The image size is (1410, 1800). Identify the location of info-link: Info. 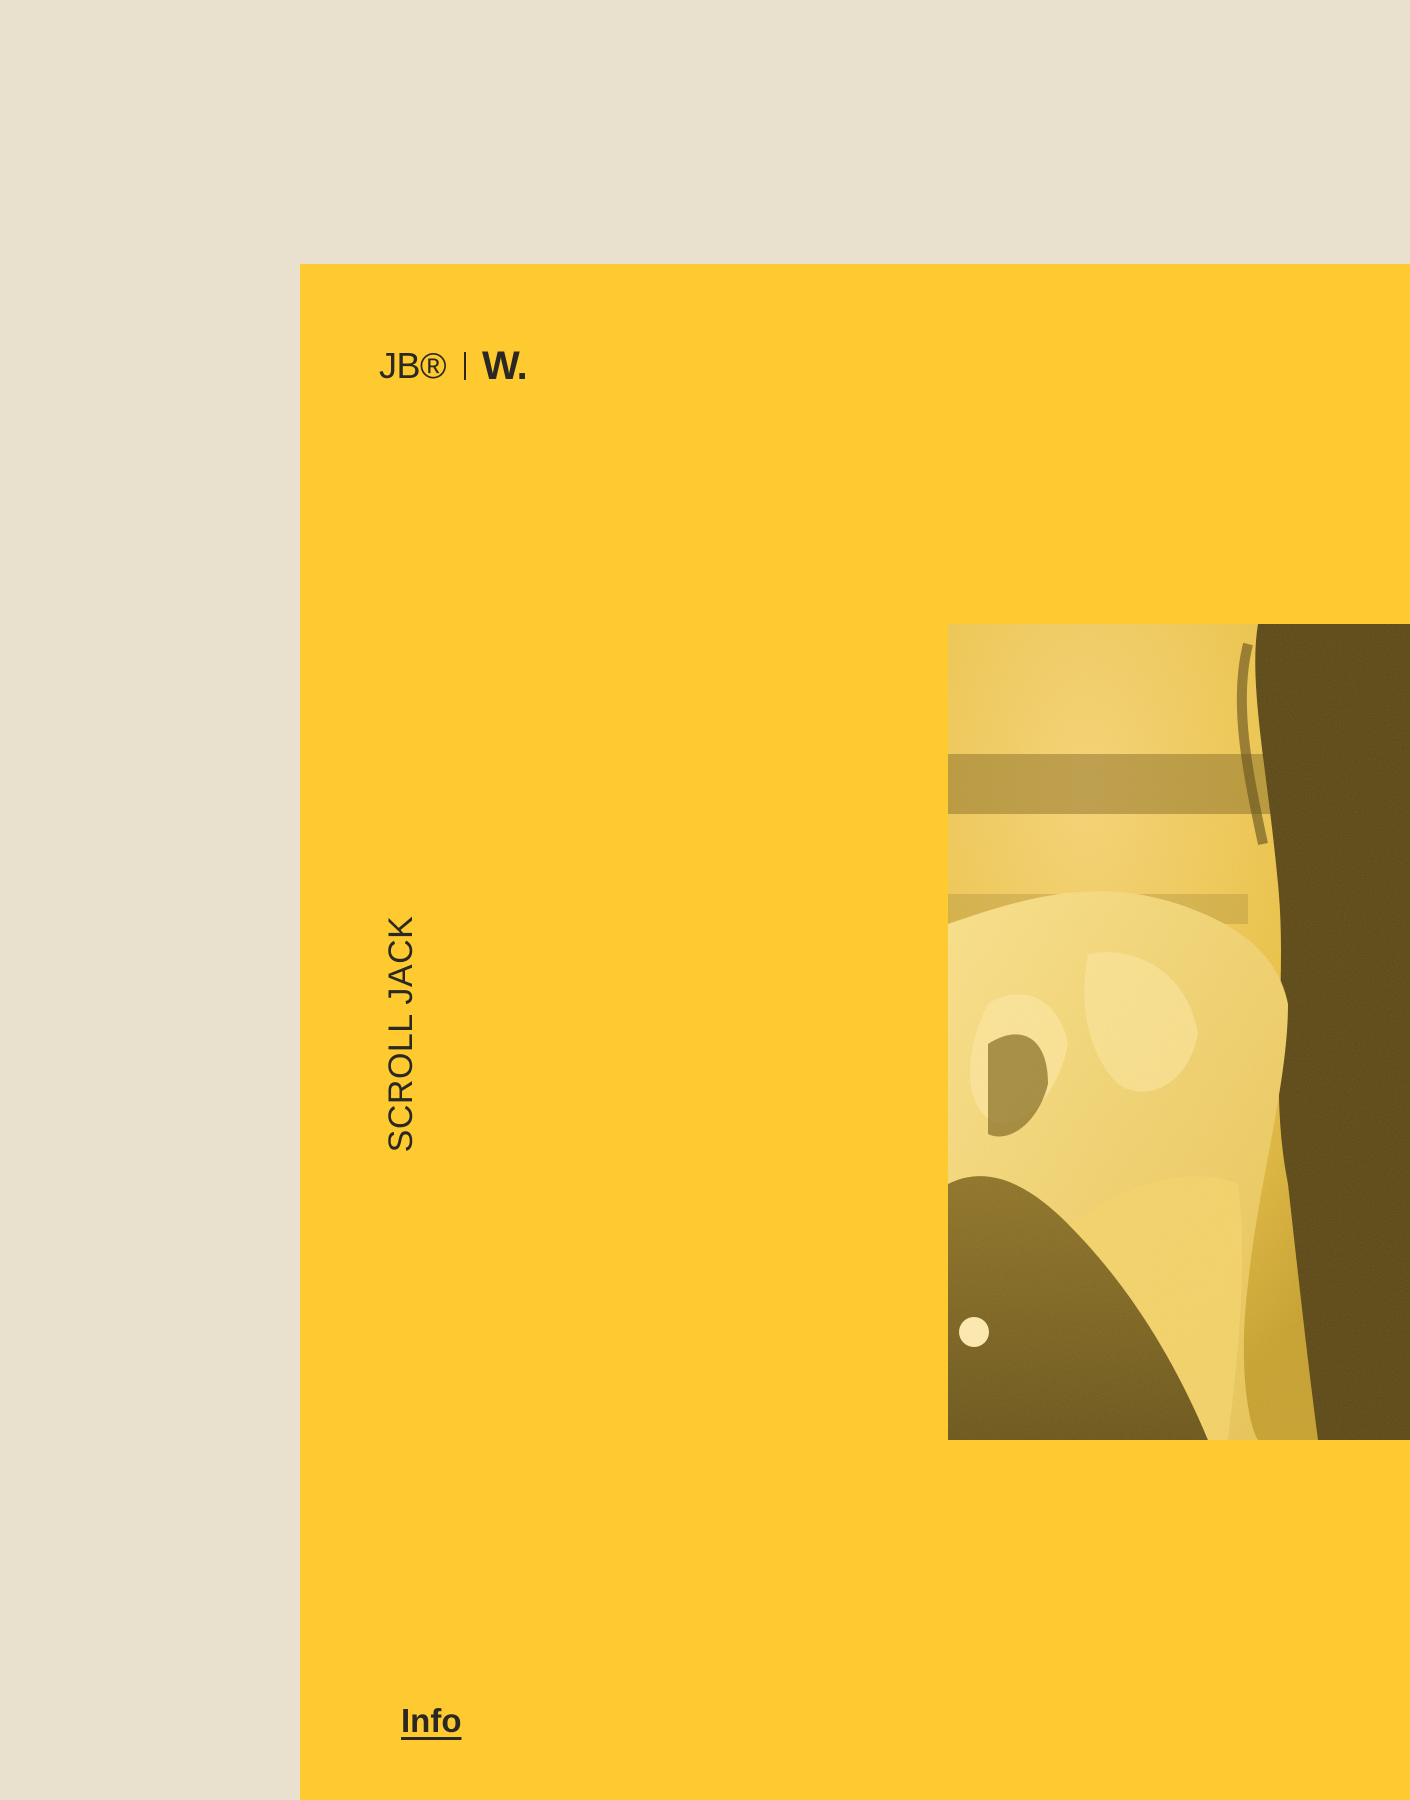
(431, 1721).